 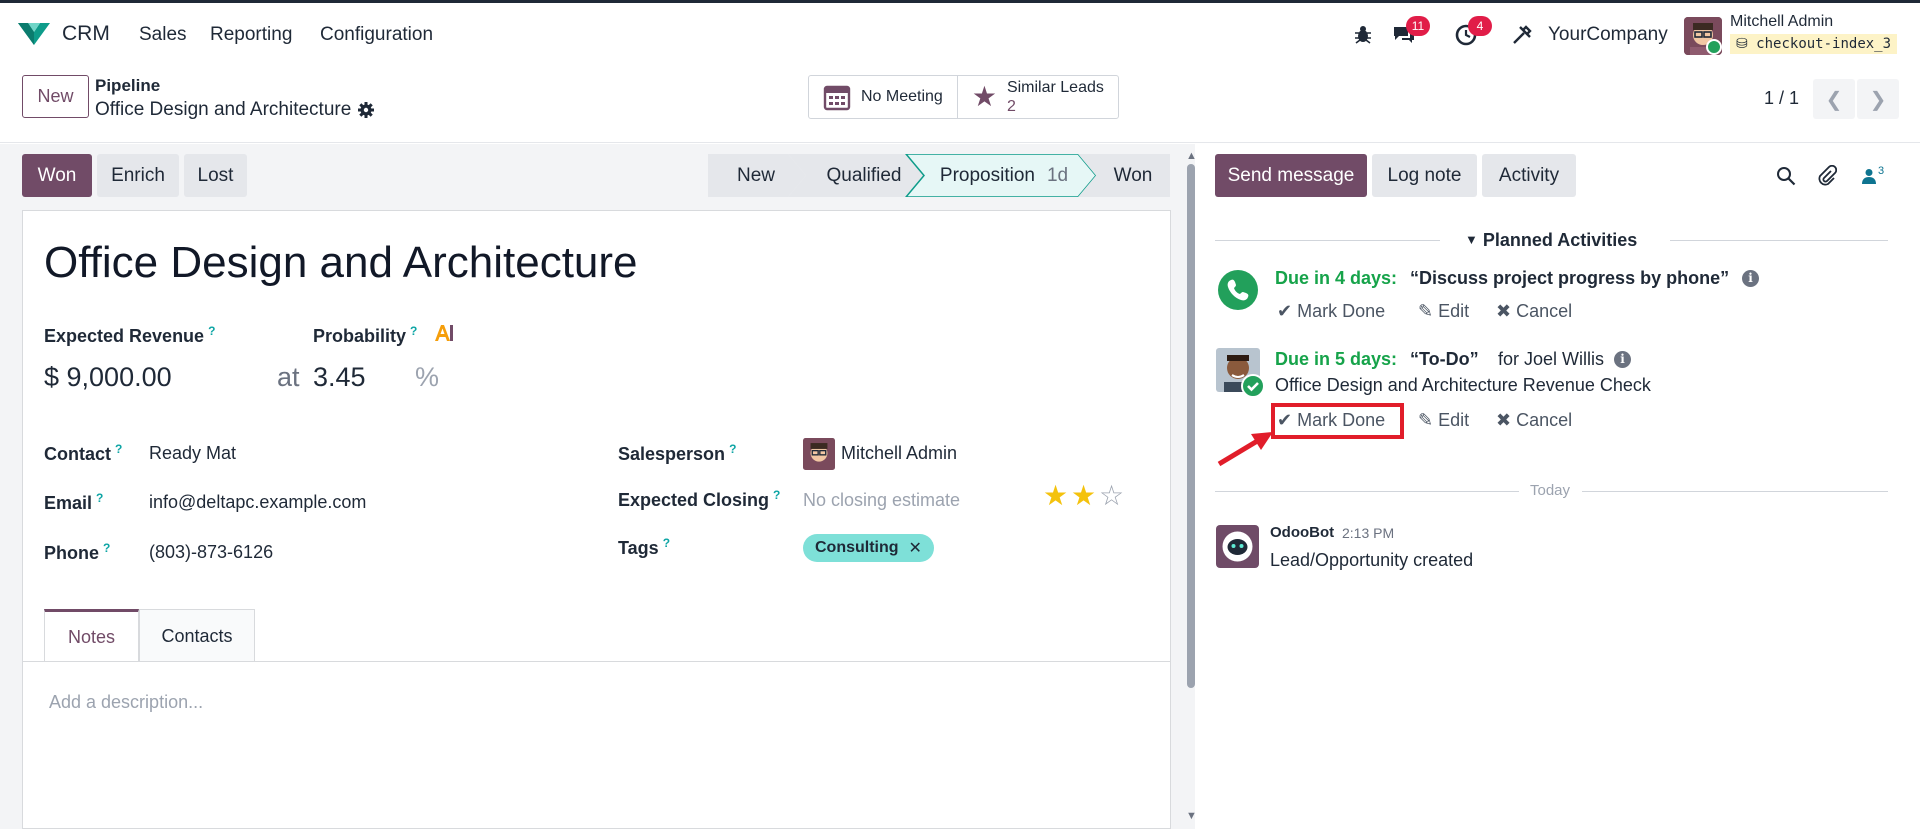 I want to click on scroll-down-icon: ▼, so click(x=1191, y=816).